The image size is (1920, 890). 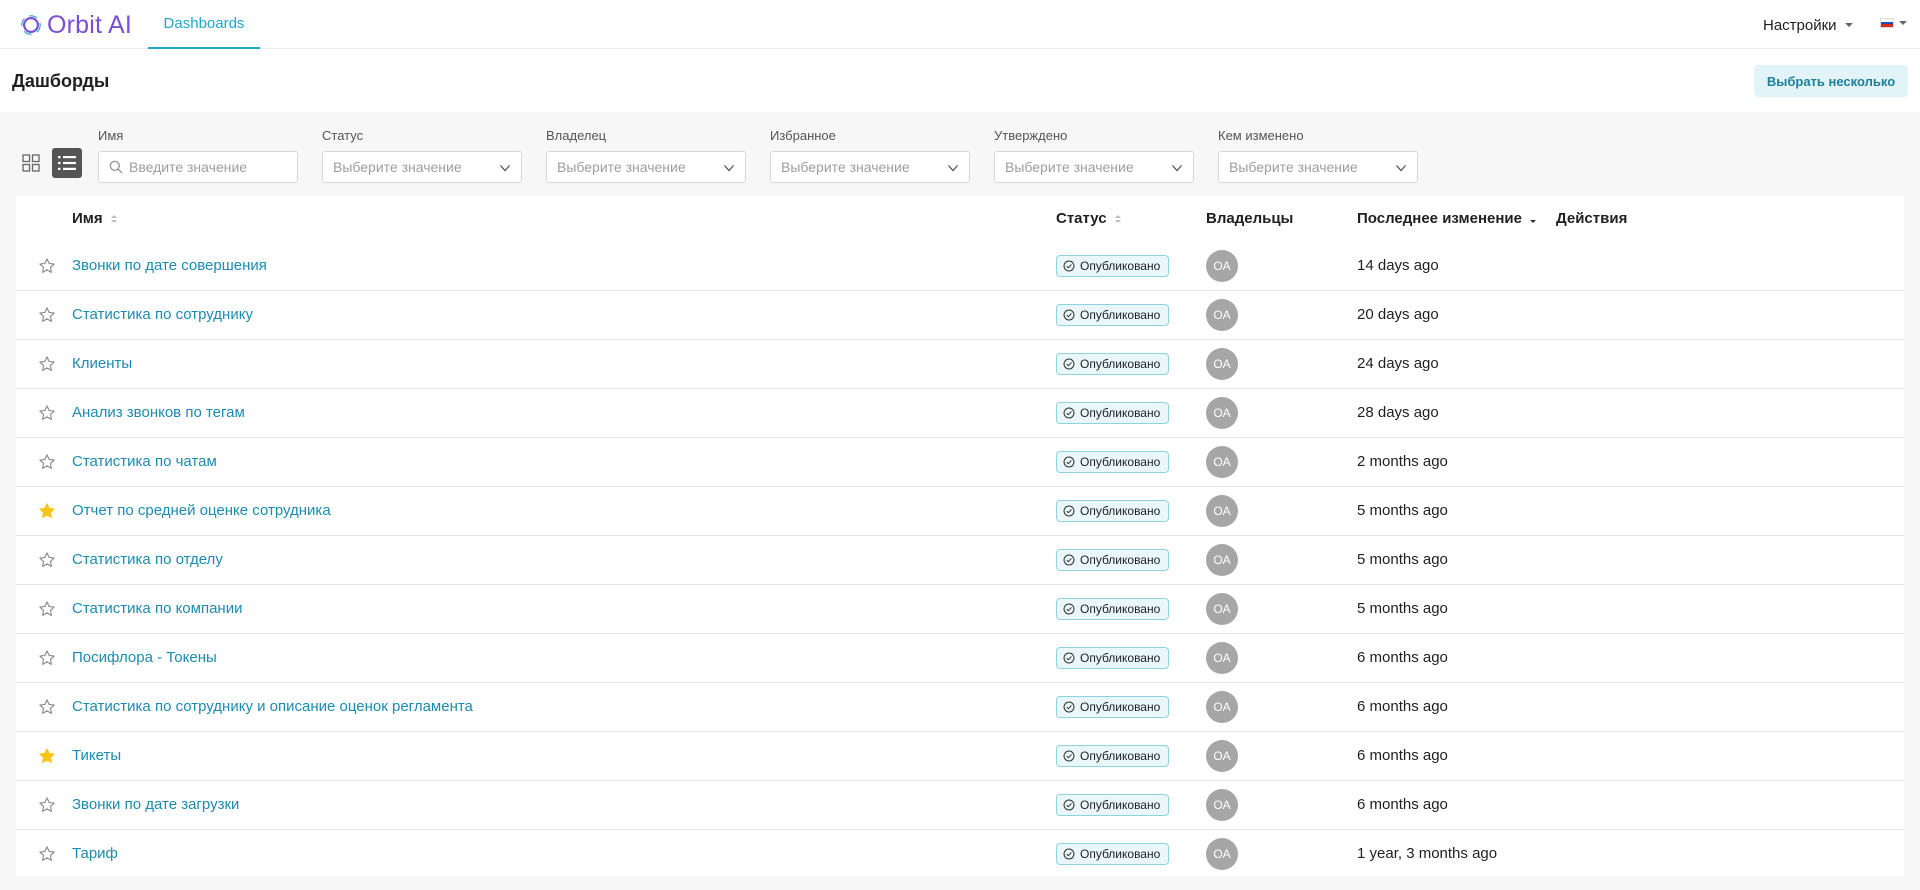 What do you see at coordinates (960, 756) in the screenshot?
I see `table-row: Тикеты Опубликовано OA 6 months ago` at bounding box center [960, 756].